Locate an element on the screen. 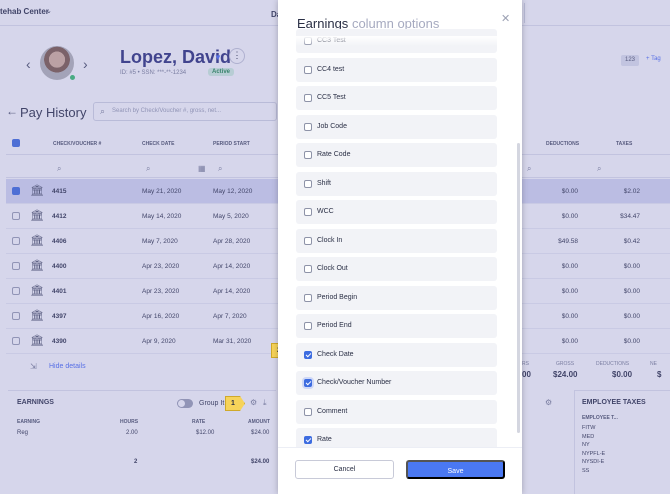 This screenshot has height=494, width=670. hide-details-link: Hide details is located at coordinates (67, 366).